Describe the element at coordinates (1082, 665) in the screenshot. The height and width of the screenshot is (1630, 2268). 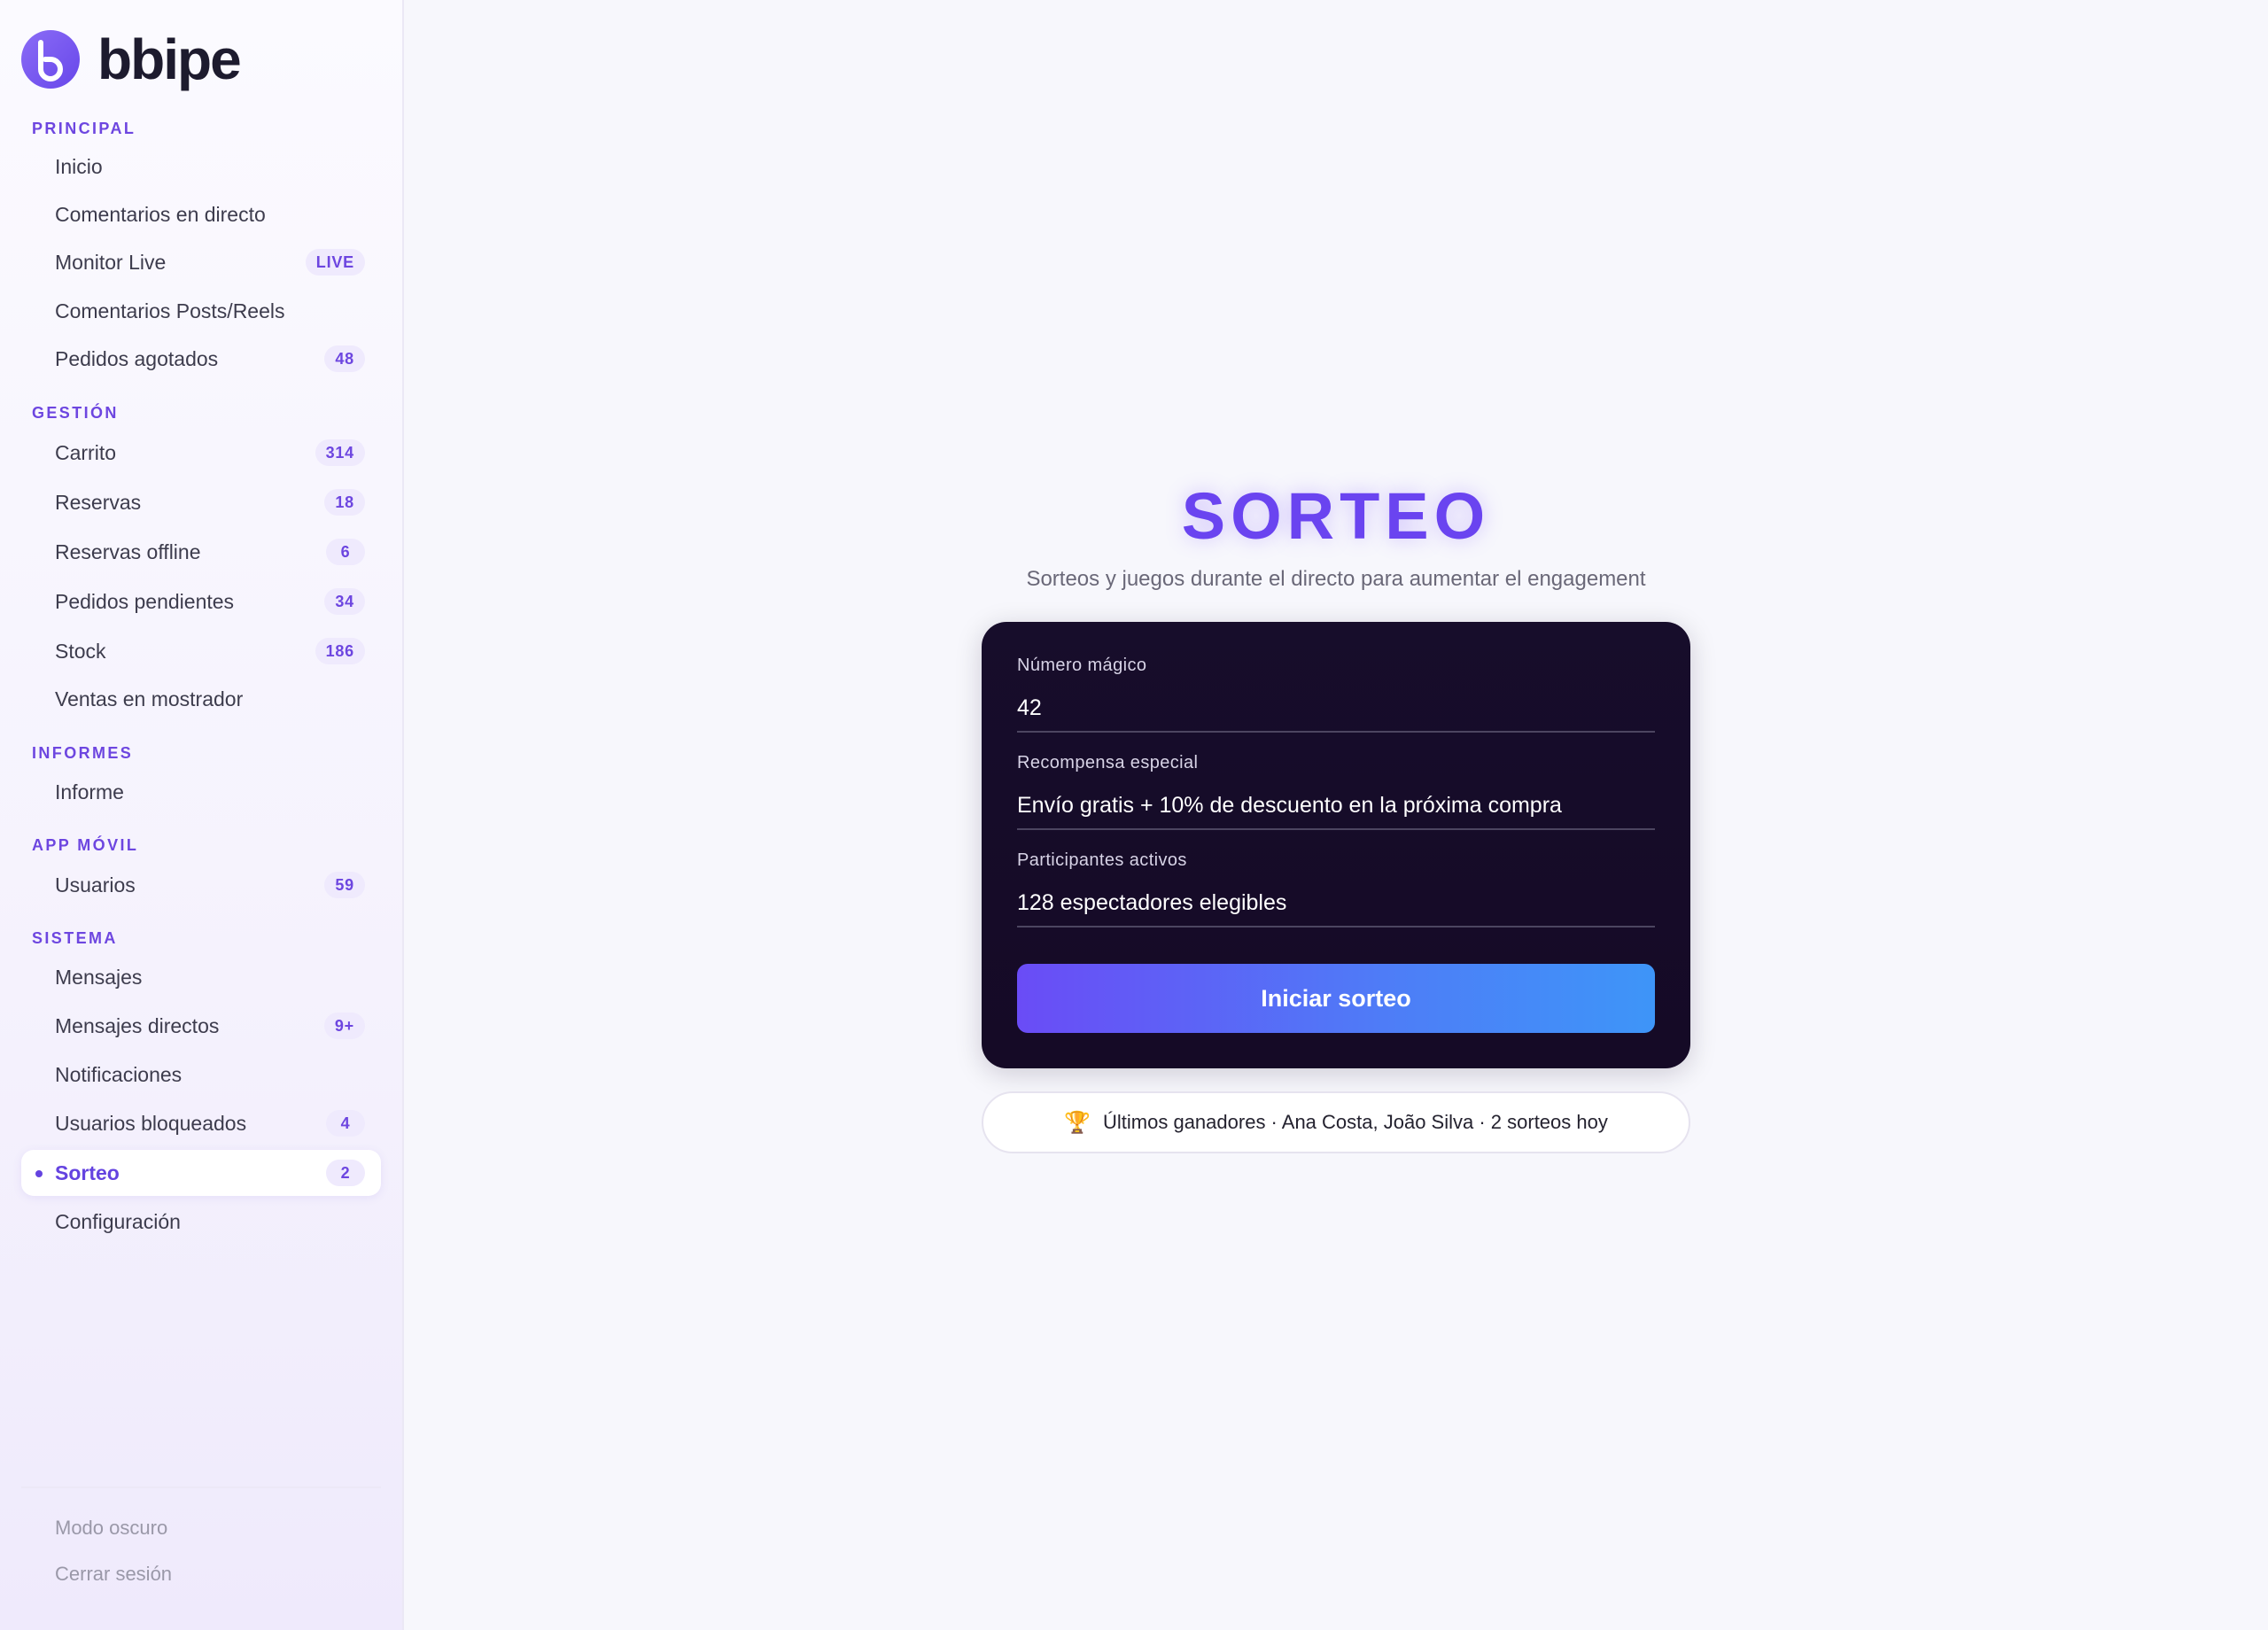
I see `field-label: Número mágico` at that location.